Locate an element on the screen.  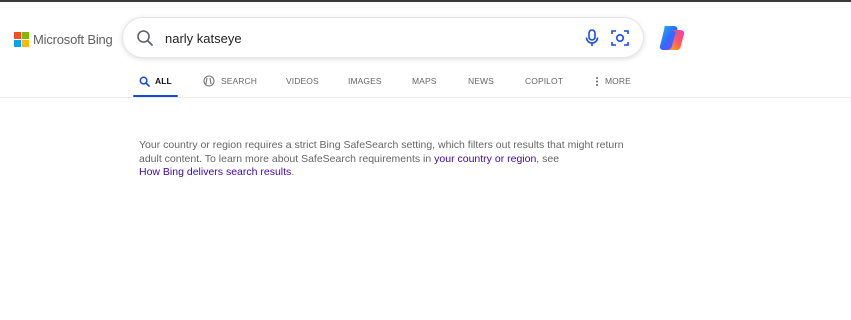
tab-more: MORE is located at coordinates (612, 81).